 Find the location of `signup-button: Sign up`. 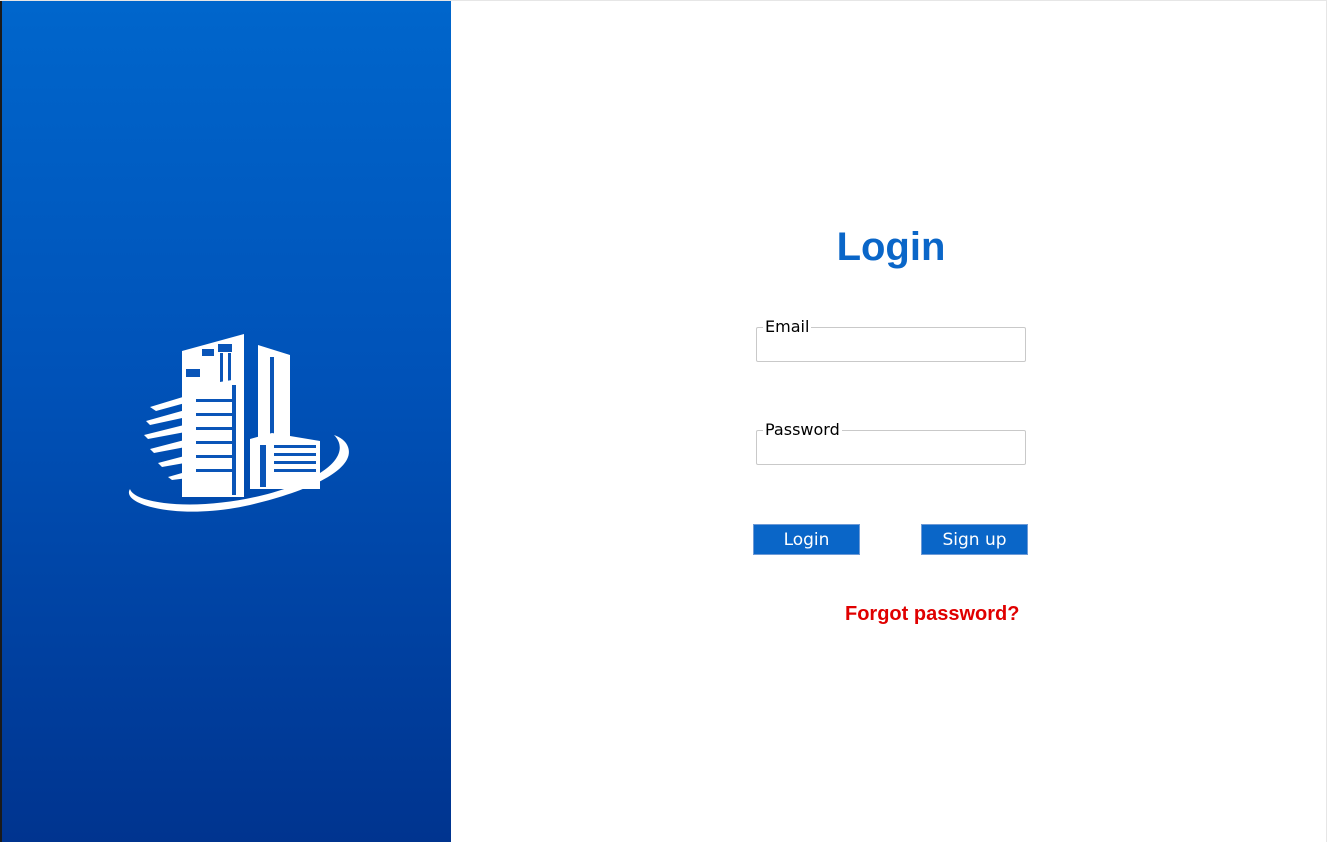

signup-button: Sign up is located at coordinates (974, 539).